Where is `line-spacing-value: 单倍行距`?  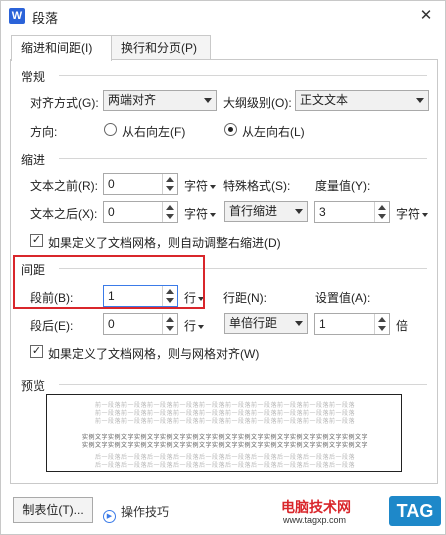 line-spacing-value: 单倍行距 is located at coordinates (253, 323).